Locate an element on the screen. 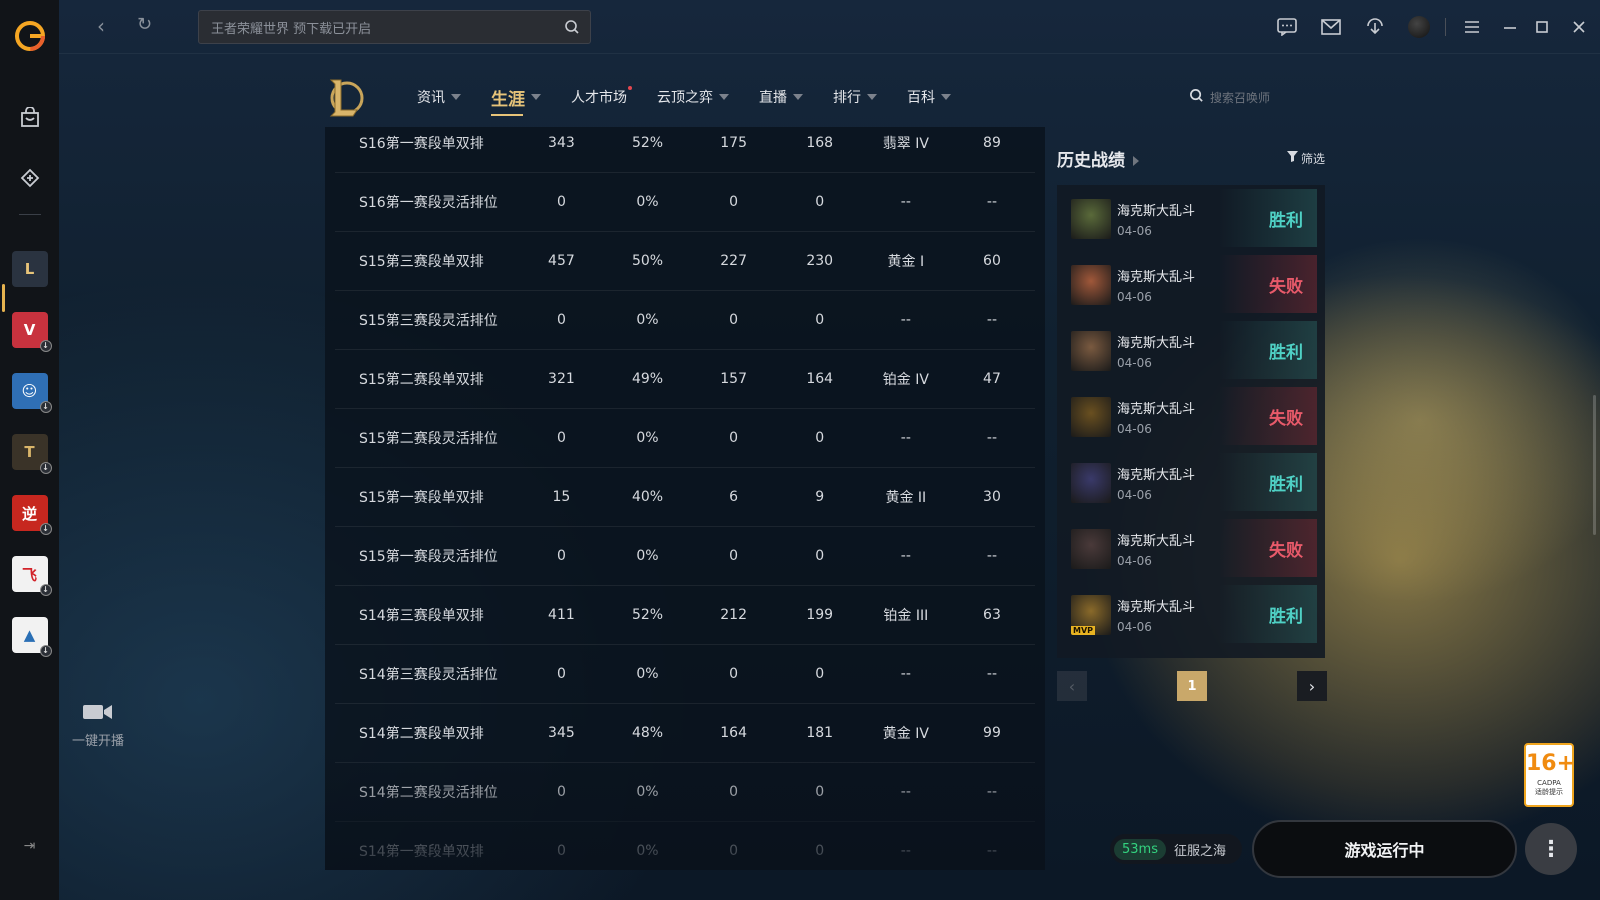 The image size is (1600, 900). summoner-search: 搜索召唤师 is located at coordinates (1229, 97).